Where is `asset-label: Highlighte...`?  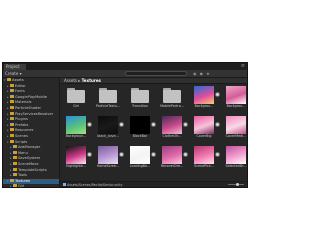
asset-label: Highlighte... is located at coordinates (76, 166).